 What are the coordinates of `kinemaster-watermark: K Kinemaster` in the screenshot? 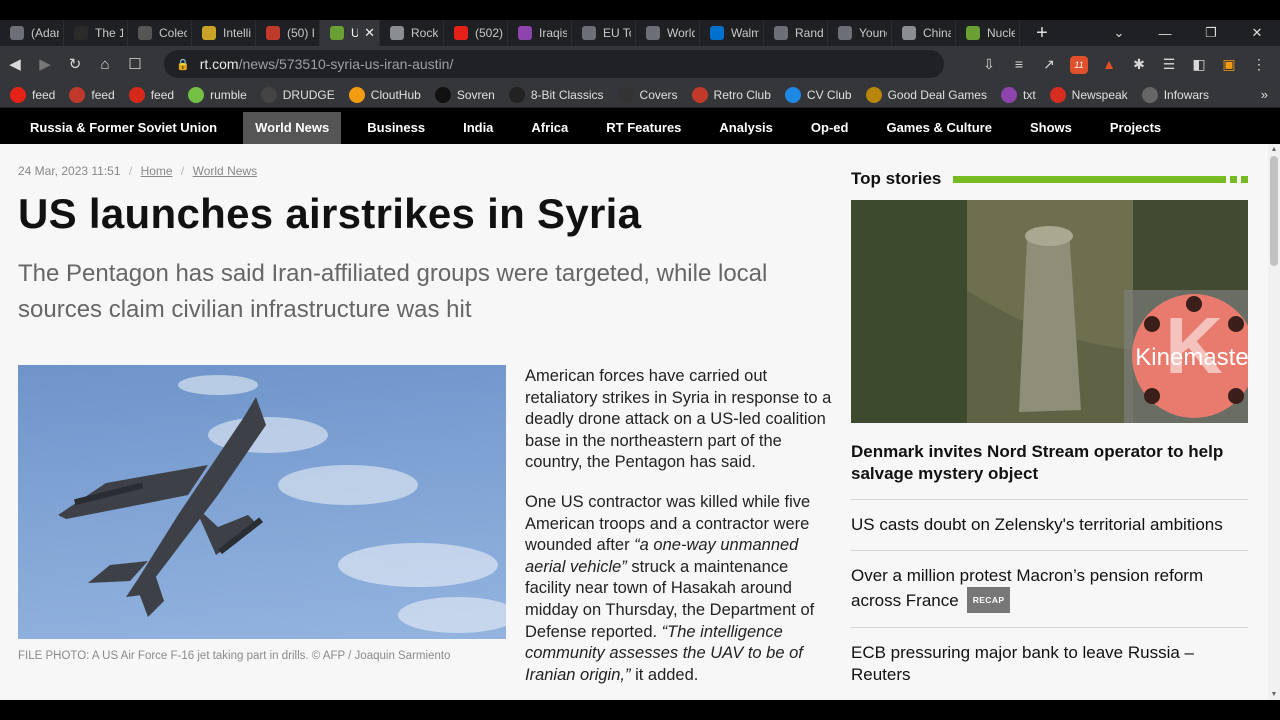 It's located at (1186, 356).